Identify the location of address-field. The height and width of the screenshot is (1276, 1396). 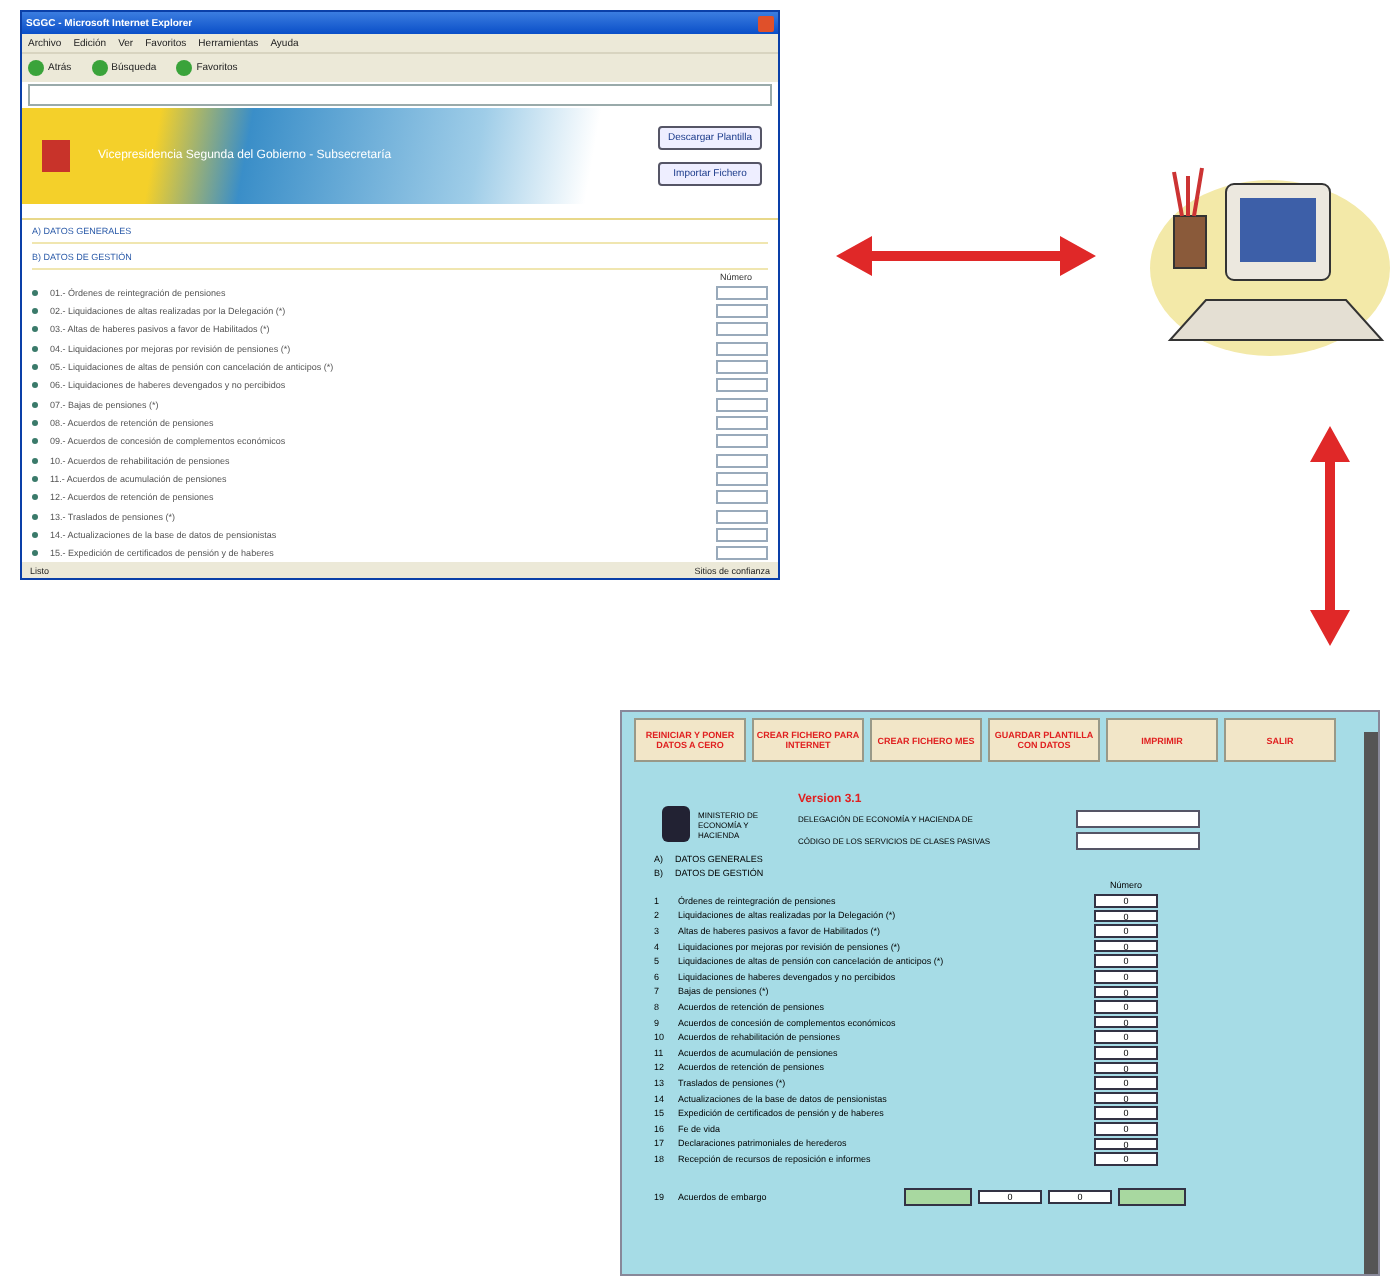
(400, 95).